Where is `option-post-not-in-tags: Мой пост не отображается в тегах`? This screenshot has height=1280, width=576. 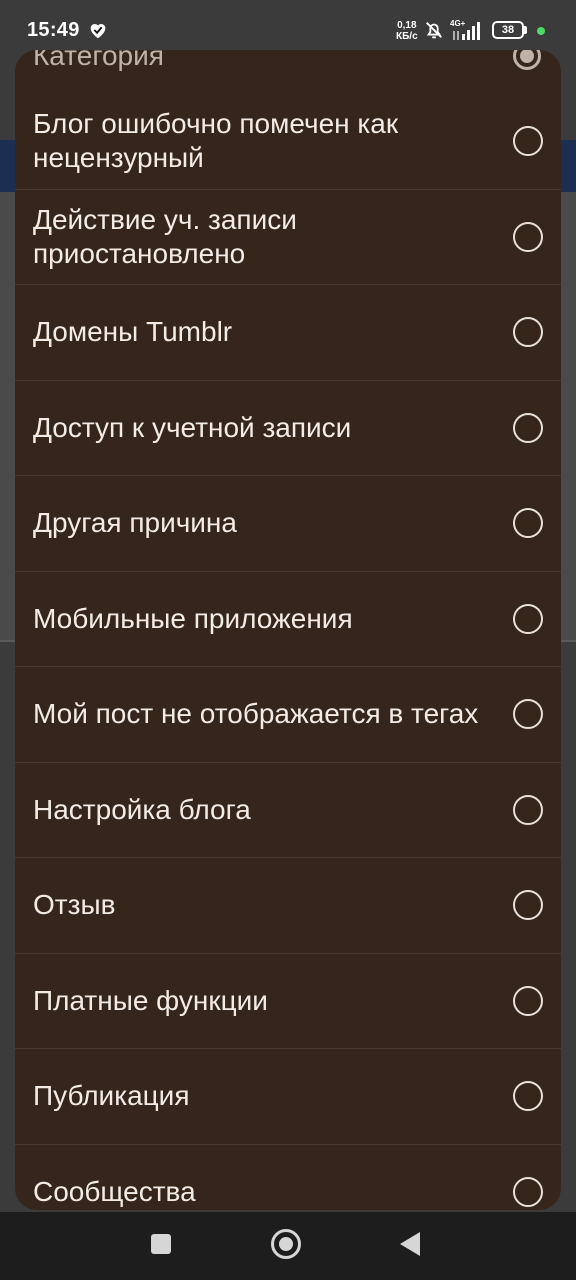
option-post-not-in-tags: Мой пост не отображается в тегах is located at coordinates (288, 715).